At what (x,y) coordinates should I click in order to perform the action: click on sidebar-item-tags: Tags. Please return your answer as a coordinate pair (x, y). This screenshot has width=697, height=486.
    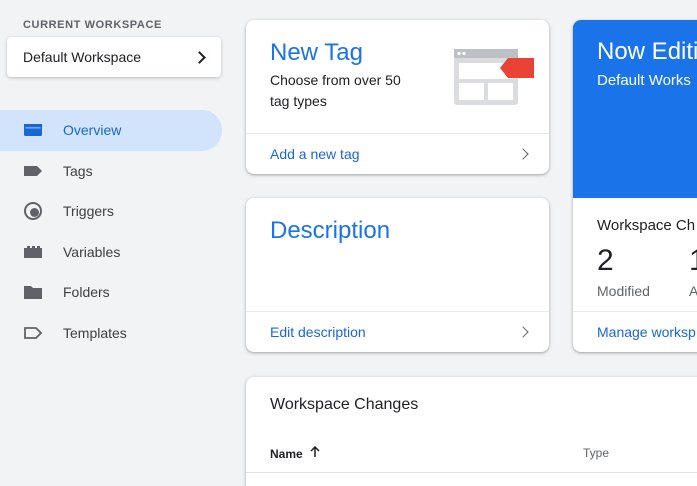
    Looking at the image, I should click on (111, 171).